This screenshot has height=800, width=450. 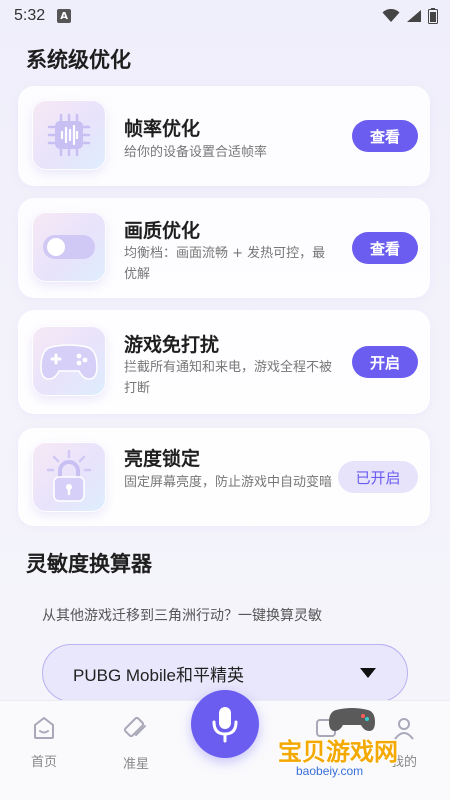 I want to click on card-game-dnd: 游戏免打扰 拦截所有通知和来电，游戏全程不被打断 开启, so click(x=224, y=362).